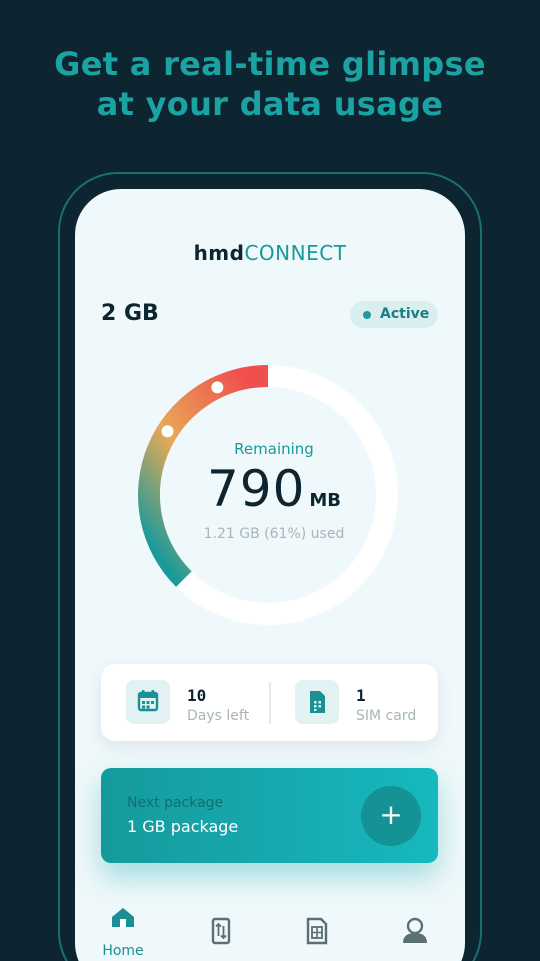  I want to click on headline-line-2: at your data usage, so click(270, 104).